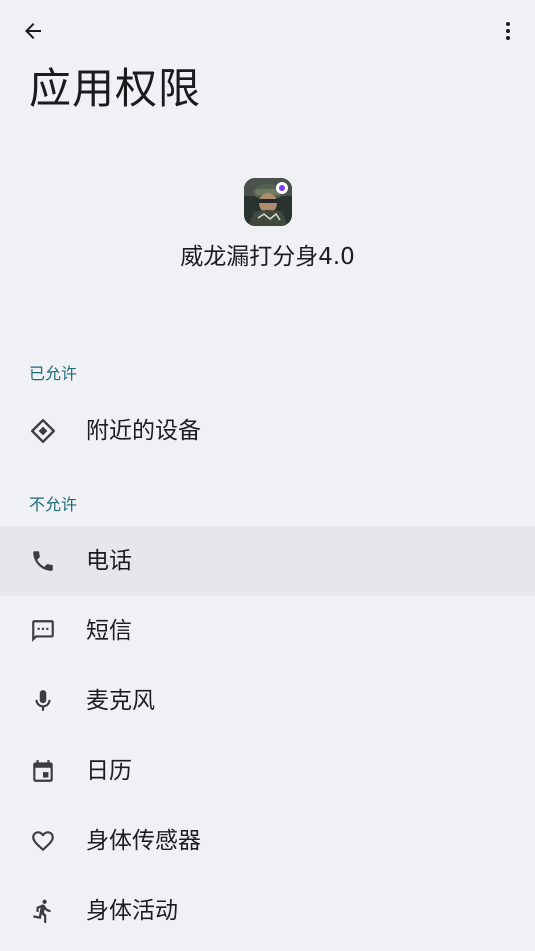  What do you see at coordinates (120, 701) in the screenshot?
I see `permission-label: 麦克风` at bounding box center [120, 701].